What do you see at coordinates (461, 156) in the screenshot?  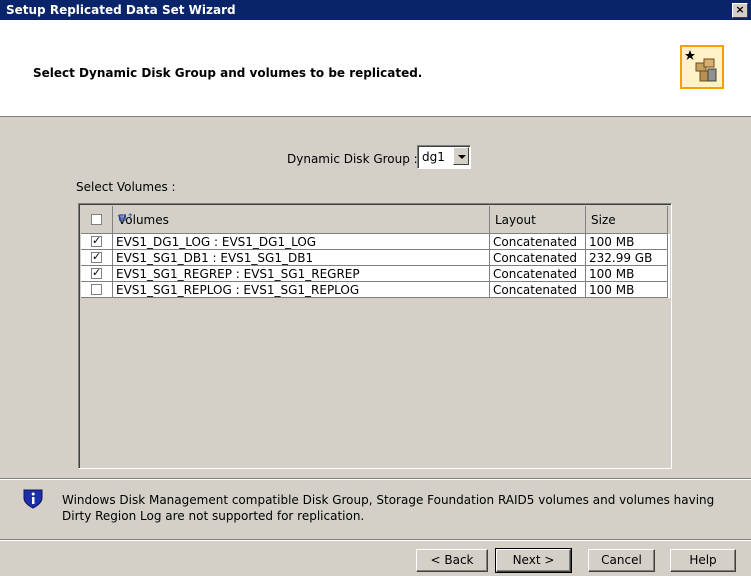 I see `chevron-down-icon` at bounding box center [461, 156].